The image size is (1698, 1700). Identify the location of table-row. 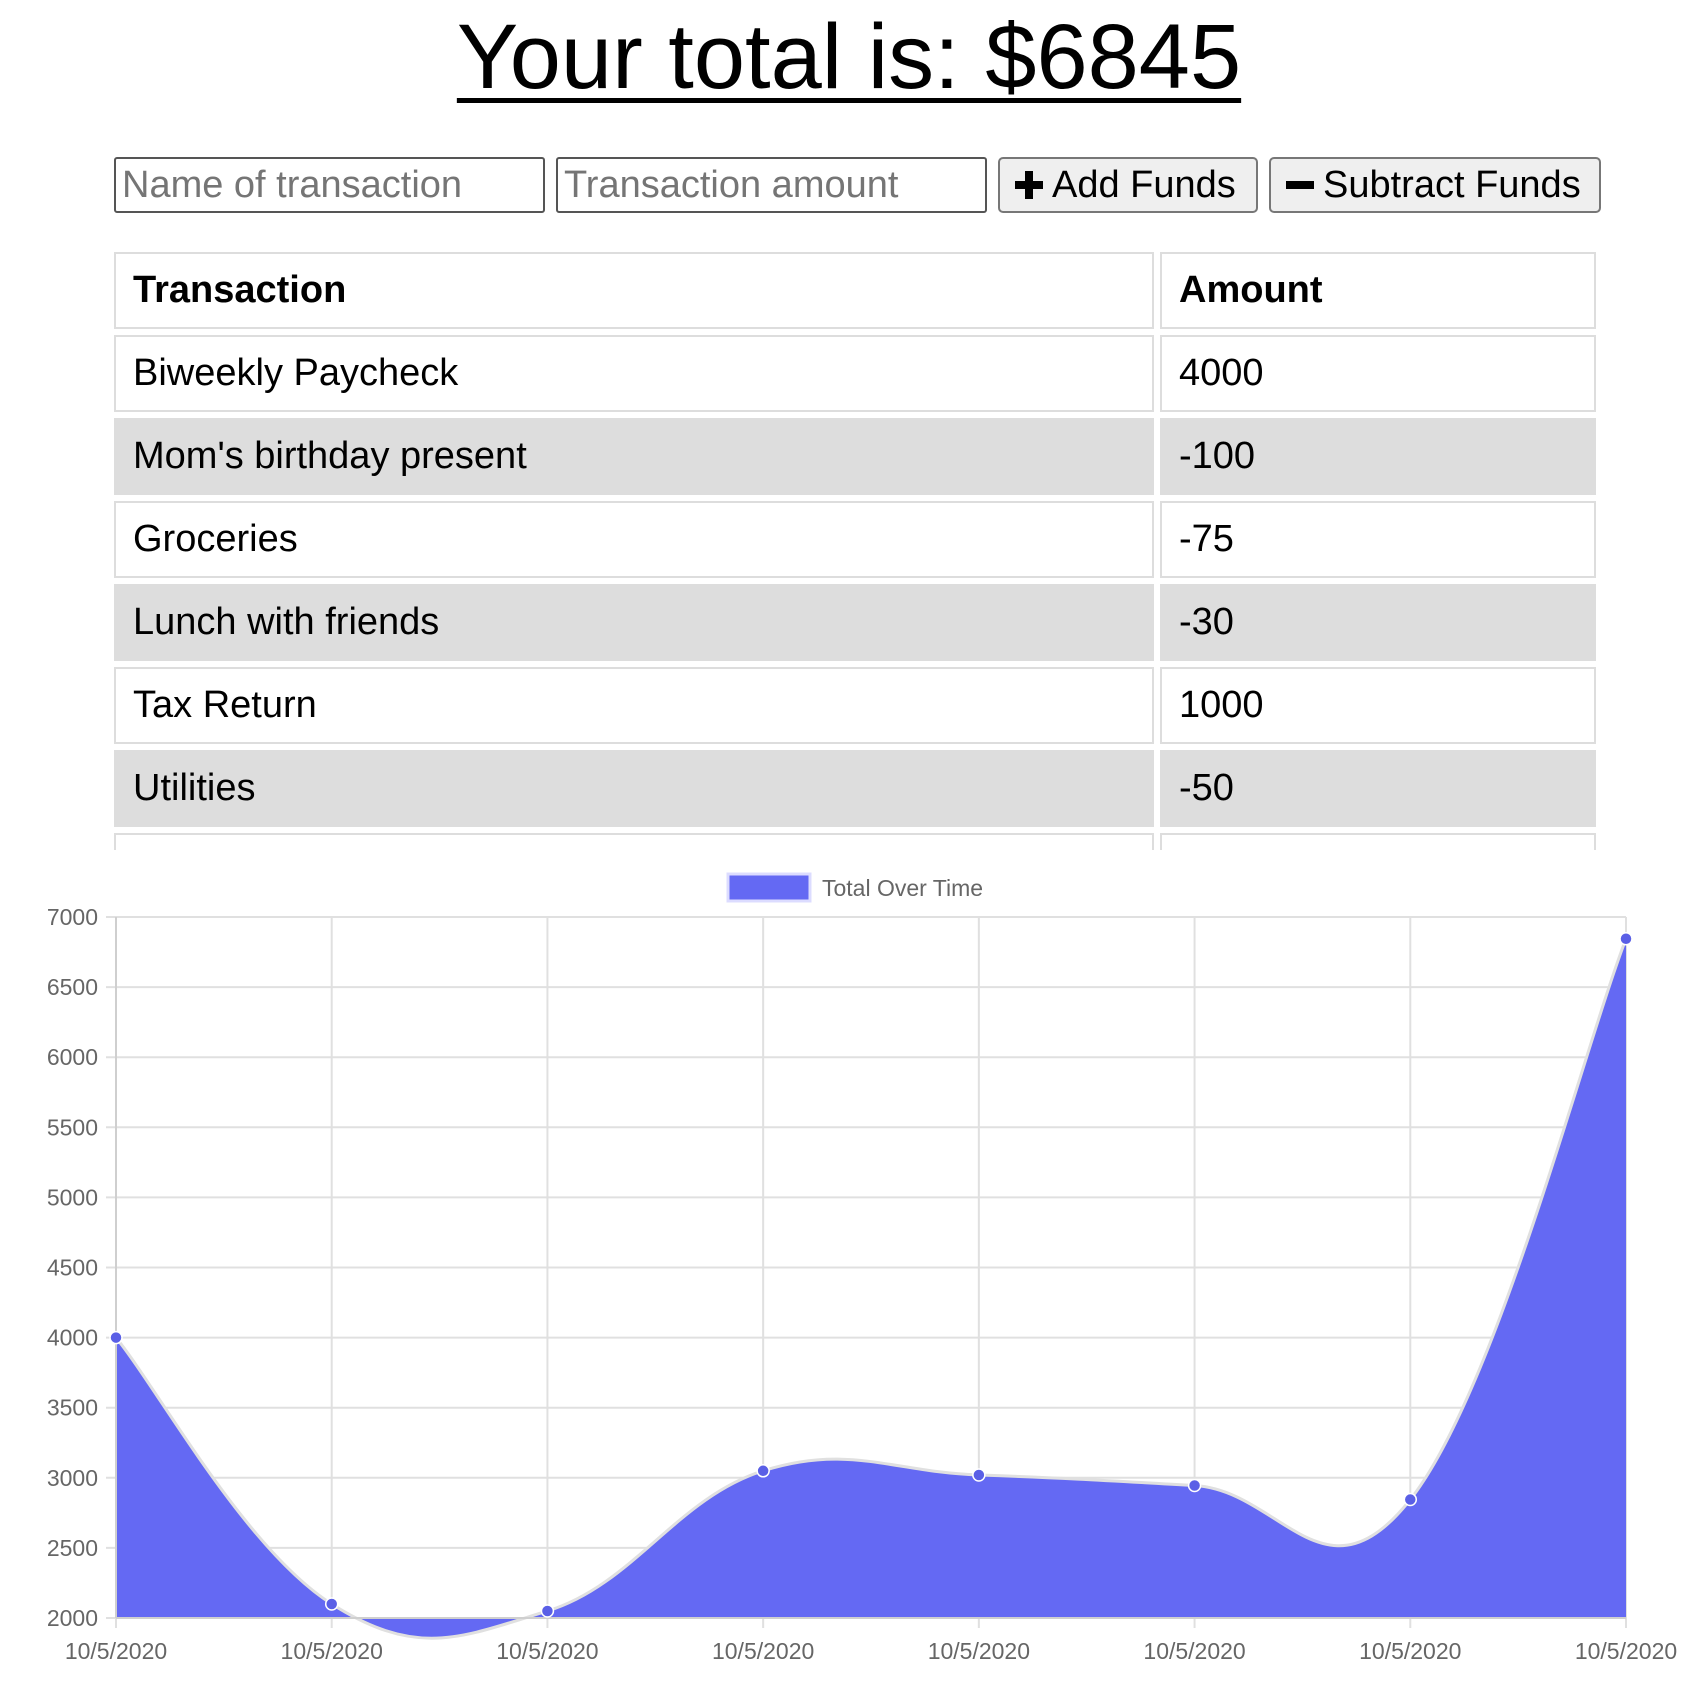
(855, 841).